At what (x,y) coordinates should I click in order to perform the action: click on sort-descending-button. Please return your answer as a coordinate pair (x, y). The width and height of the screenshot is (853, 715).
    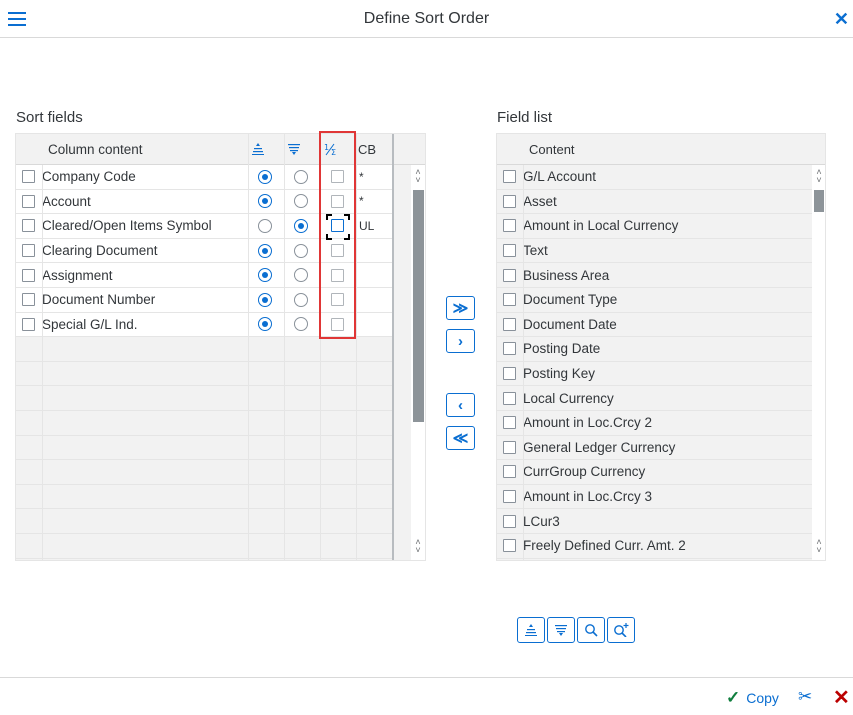
    Looking at the image, I should click on (561, 630).